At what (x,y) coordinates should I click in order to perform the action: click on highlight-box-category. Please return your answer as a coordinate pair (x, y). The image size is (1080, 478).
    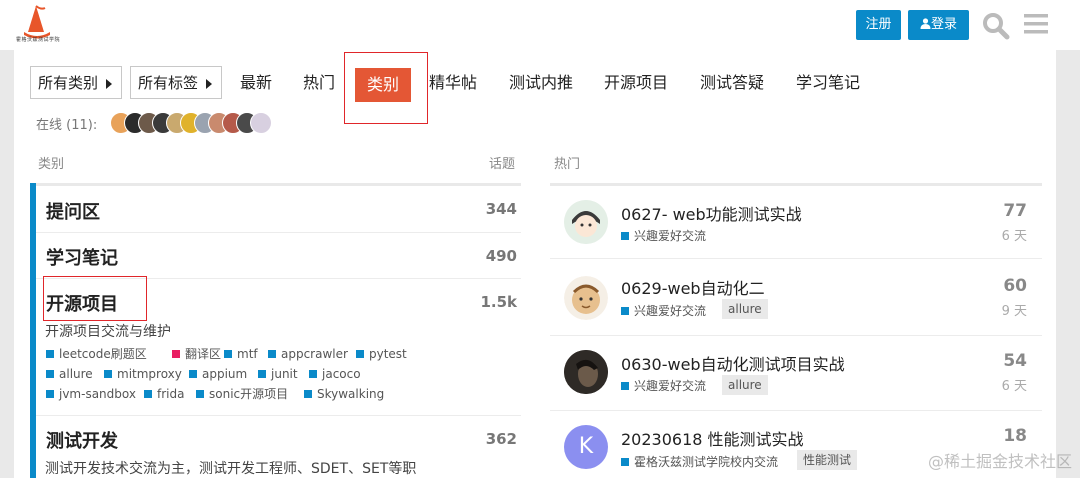
    Looking at the image, I should click on (95, 298).